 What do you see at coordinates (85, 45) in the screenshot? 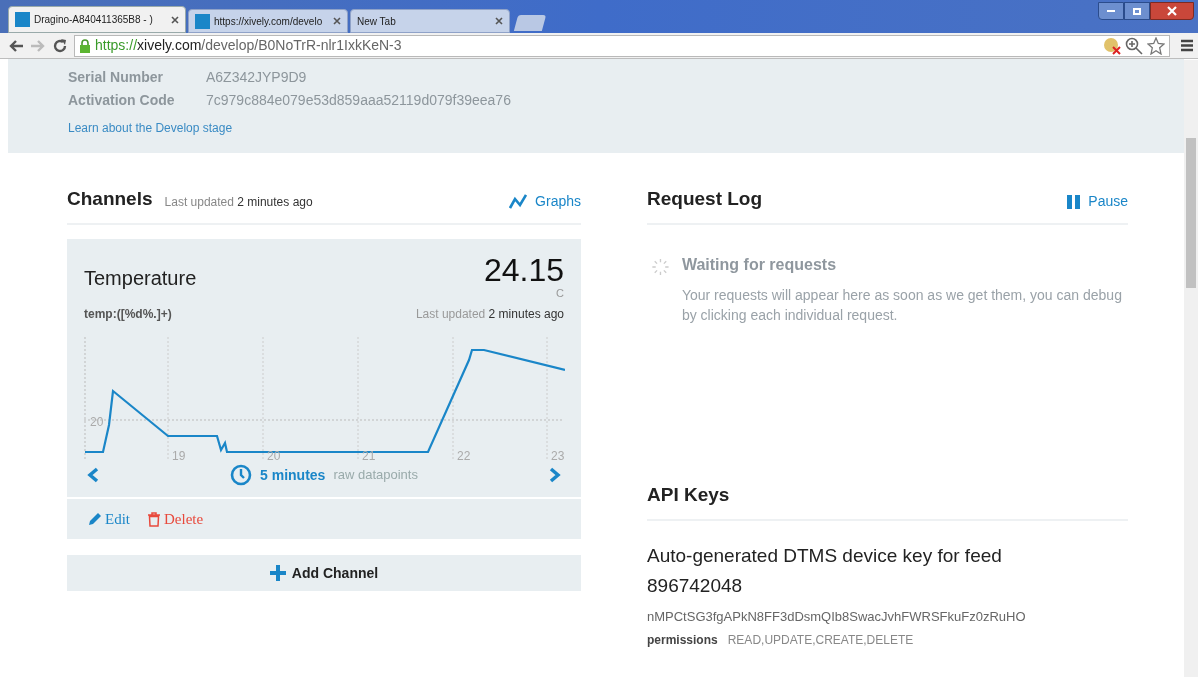
I see `lock-icon` at bounding box center [85, 45].